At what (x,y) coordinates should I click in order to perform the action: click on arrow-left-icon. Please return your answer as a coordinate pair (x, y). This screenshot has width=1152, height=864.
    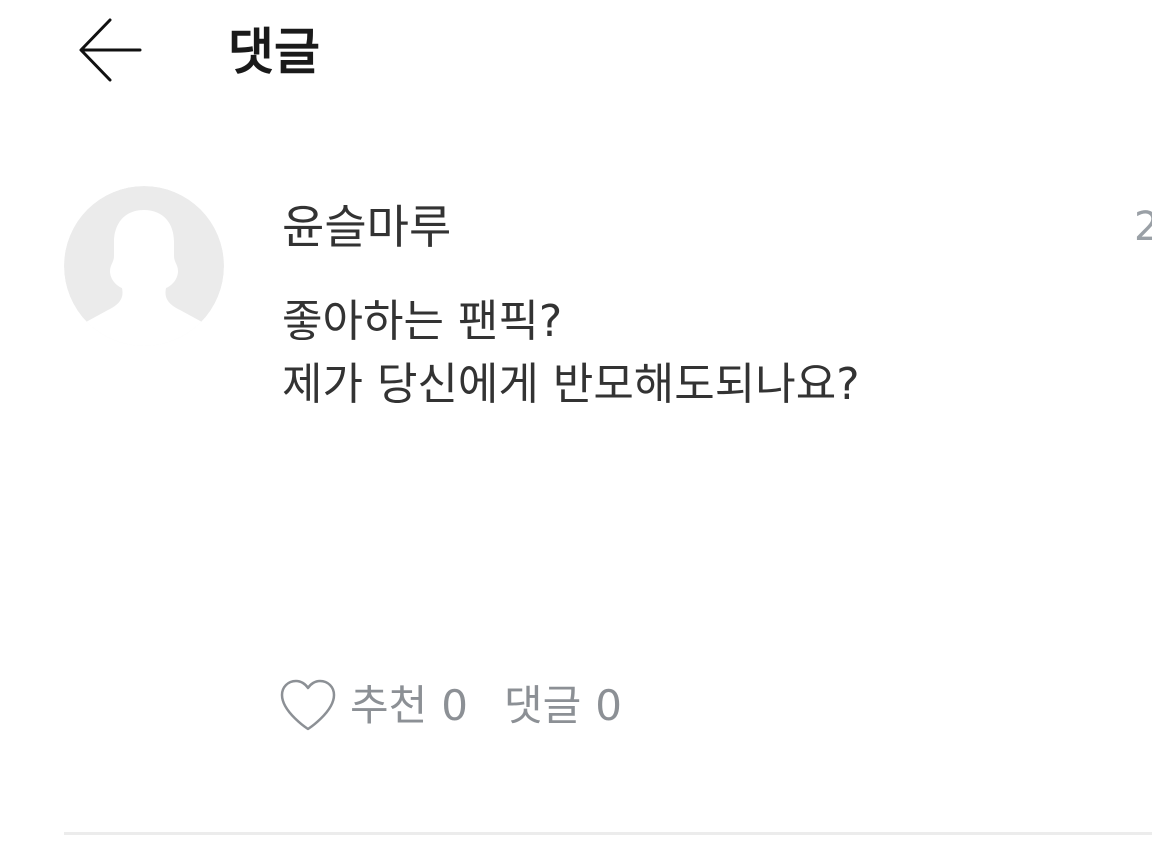
    Looking at the image, I should click on (110, 50).